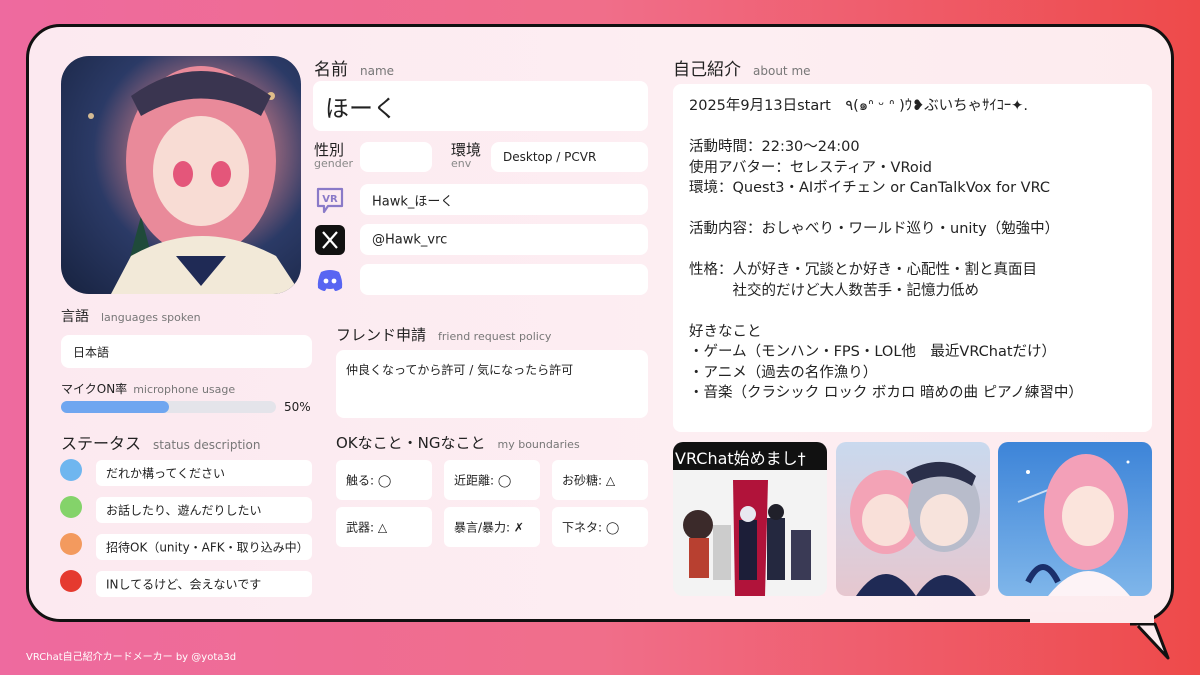  What do you see at coordinates (458, 443) in the screenshot?
I see `boundaries-label: OKなこと・NGなこと my boundaries` at bounding box center [458, 443].